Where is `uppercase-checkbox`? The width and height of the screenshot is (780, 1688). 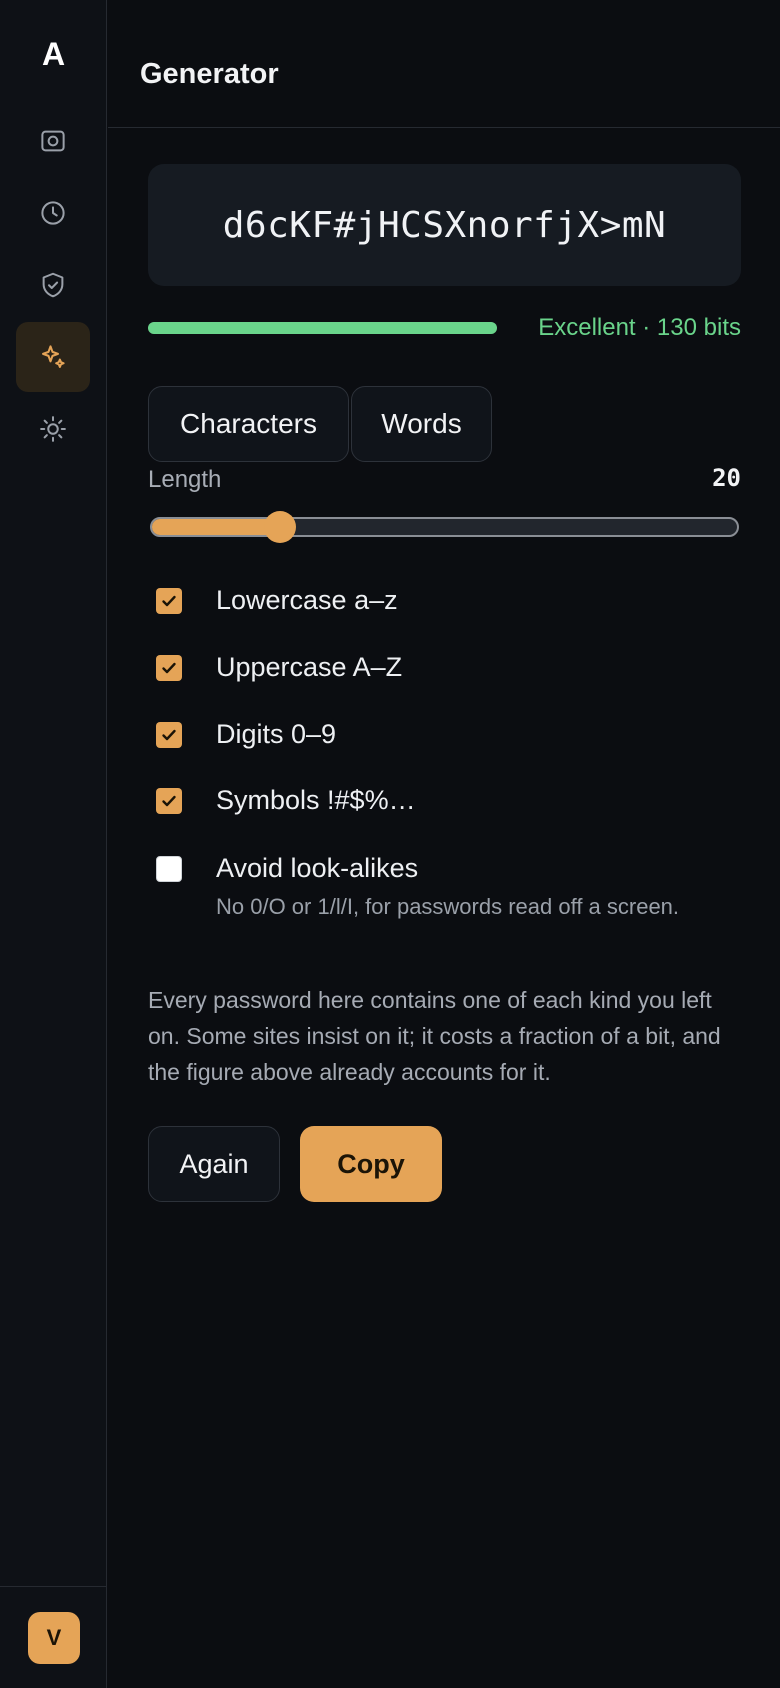
uppercase-checkbox is located at coordinates (169, 668).